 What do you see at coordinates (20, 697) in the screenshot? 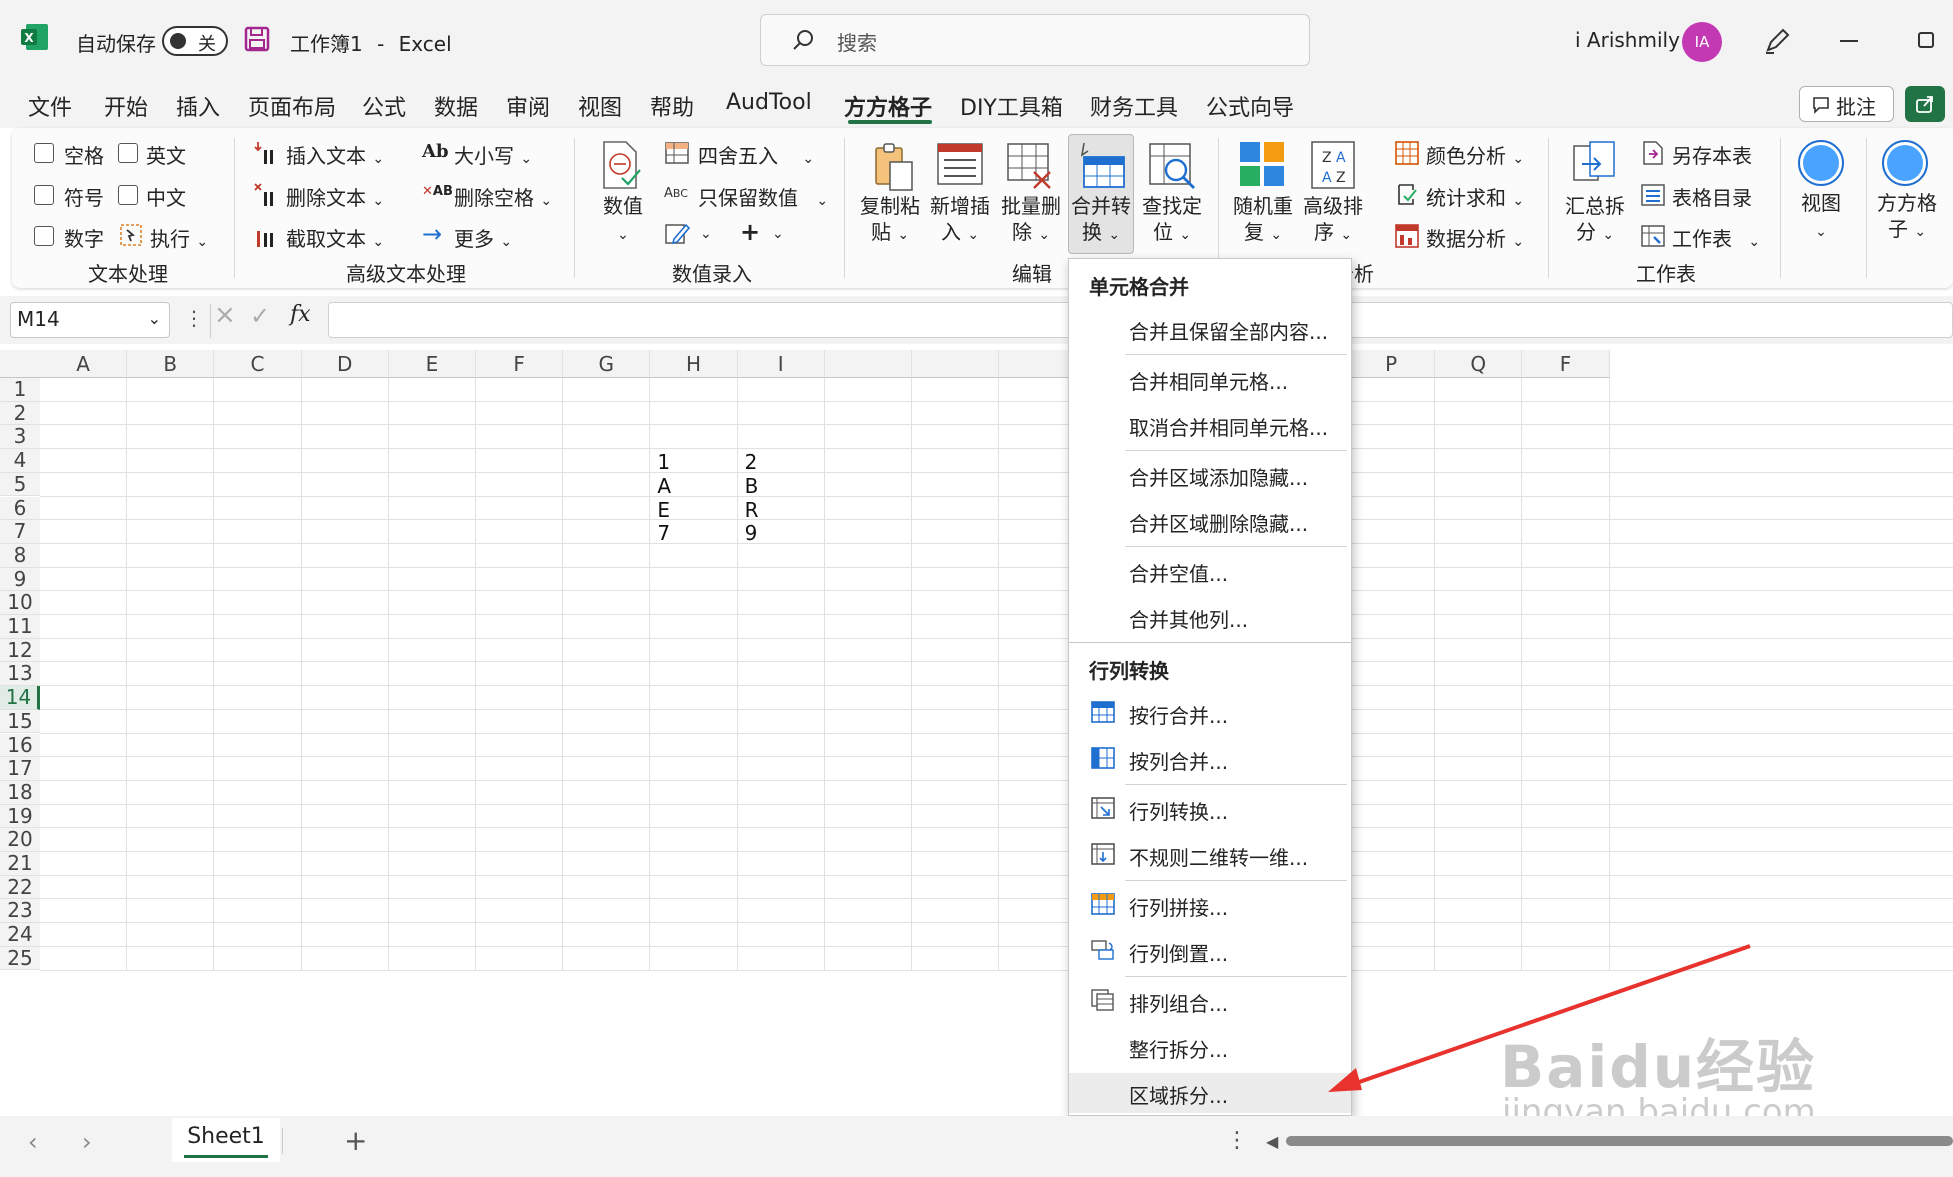
I see `row-header-14: 14` at bounding box center [20, 697].